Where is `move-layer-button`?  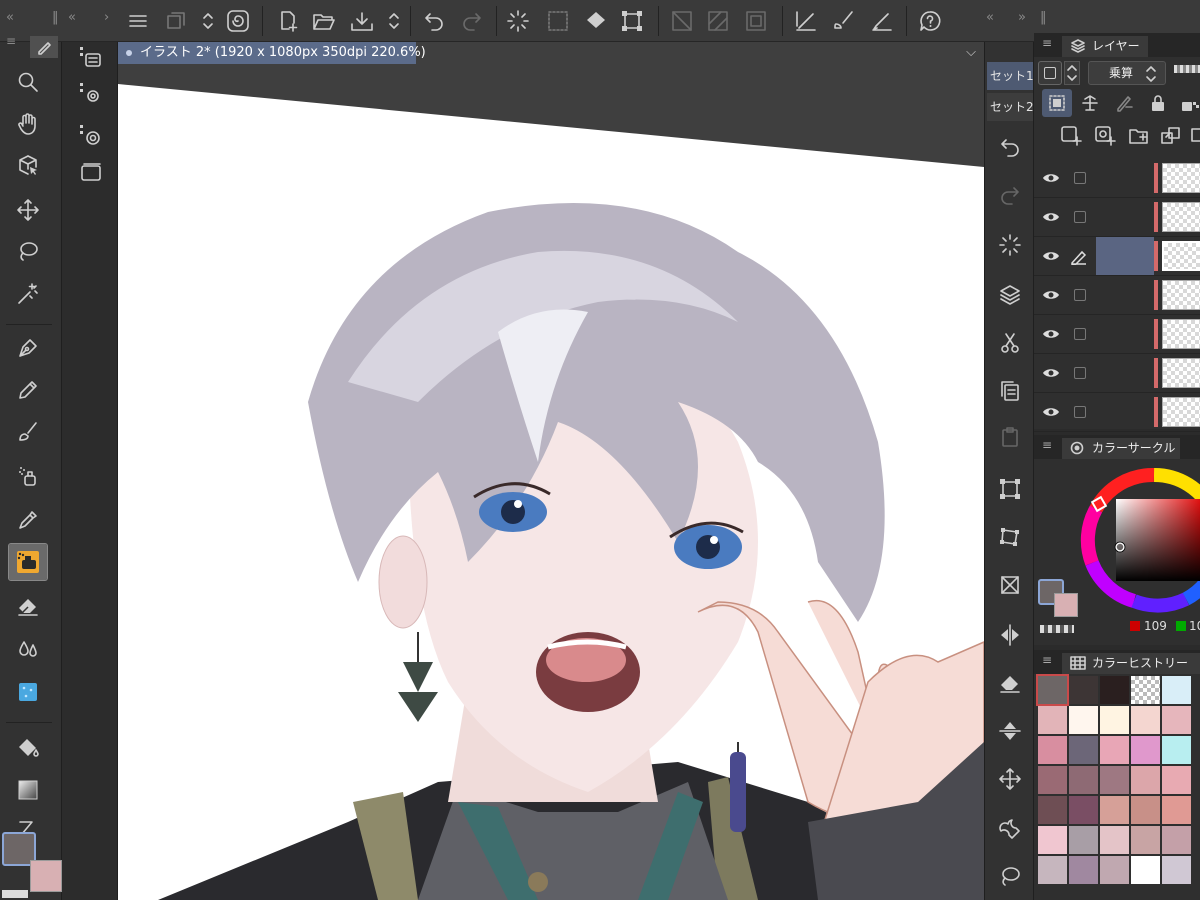 move-layer-button is located at coordinates (1010, 779).